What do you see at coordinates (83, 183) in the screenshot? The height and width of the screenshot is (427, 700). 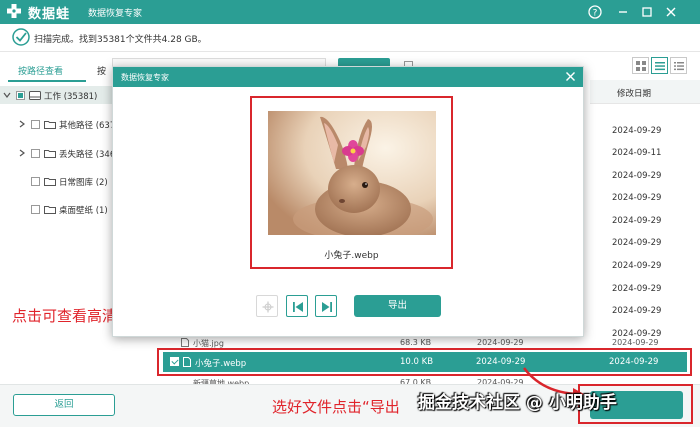 I see `tree-item-label: 日常图库 (2)` at bounding box center [83, 183].